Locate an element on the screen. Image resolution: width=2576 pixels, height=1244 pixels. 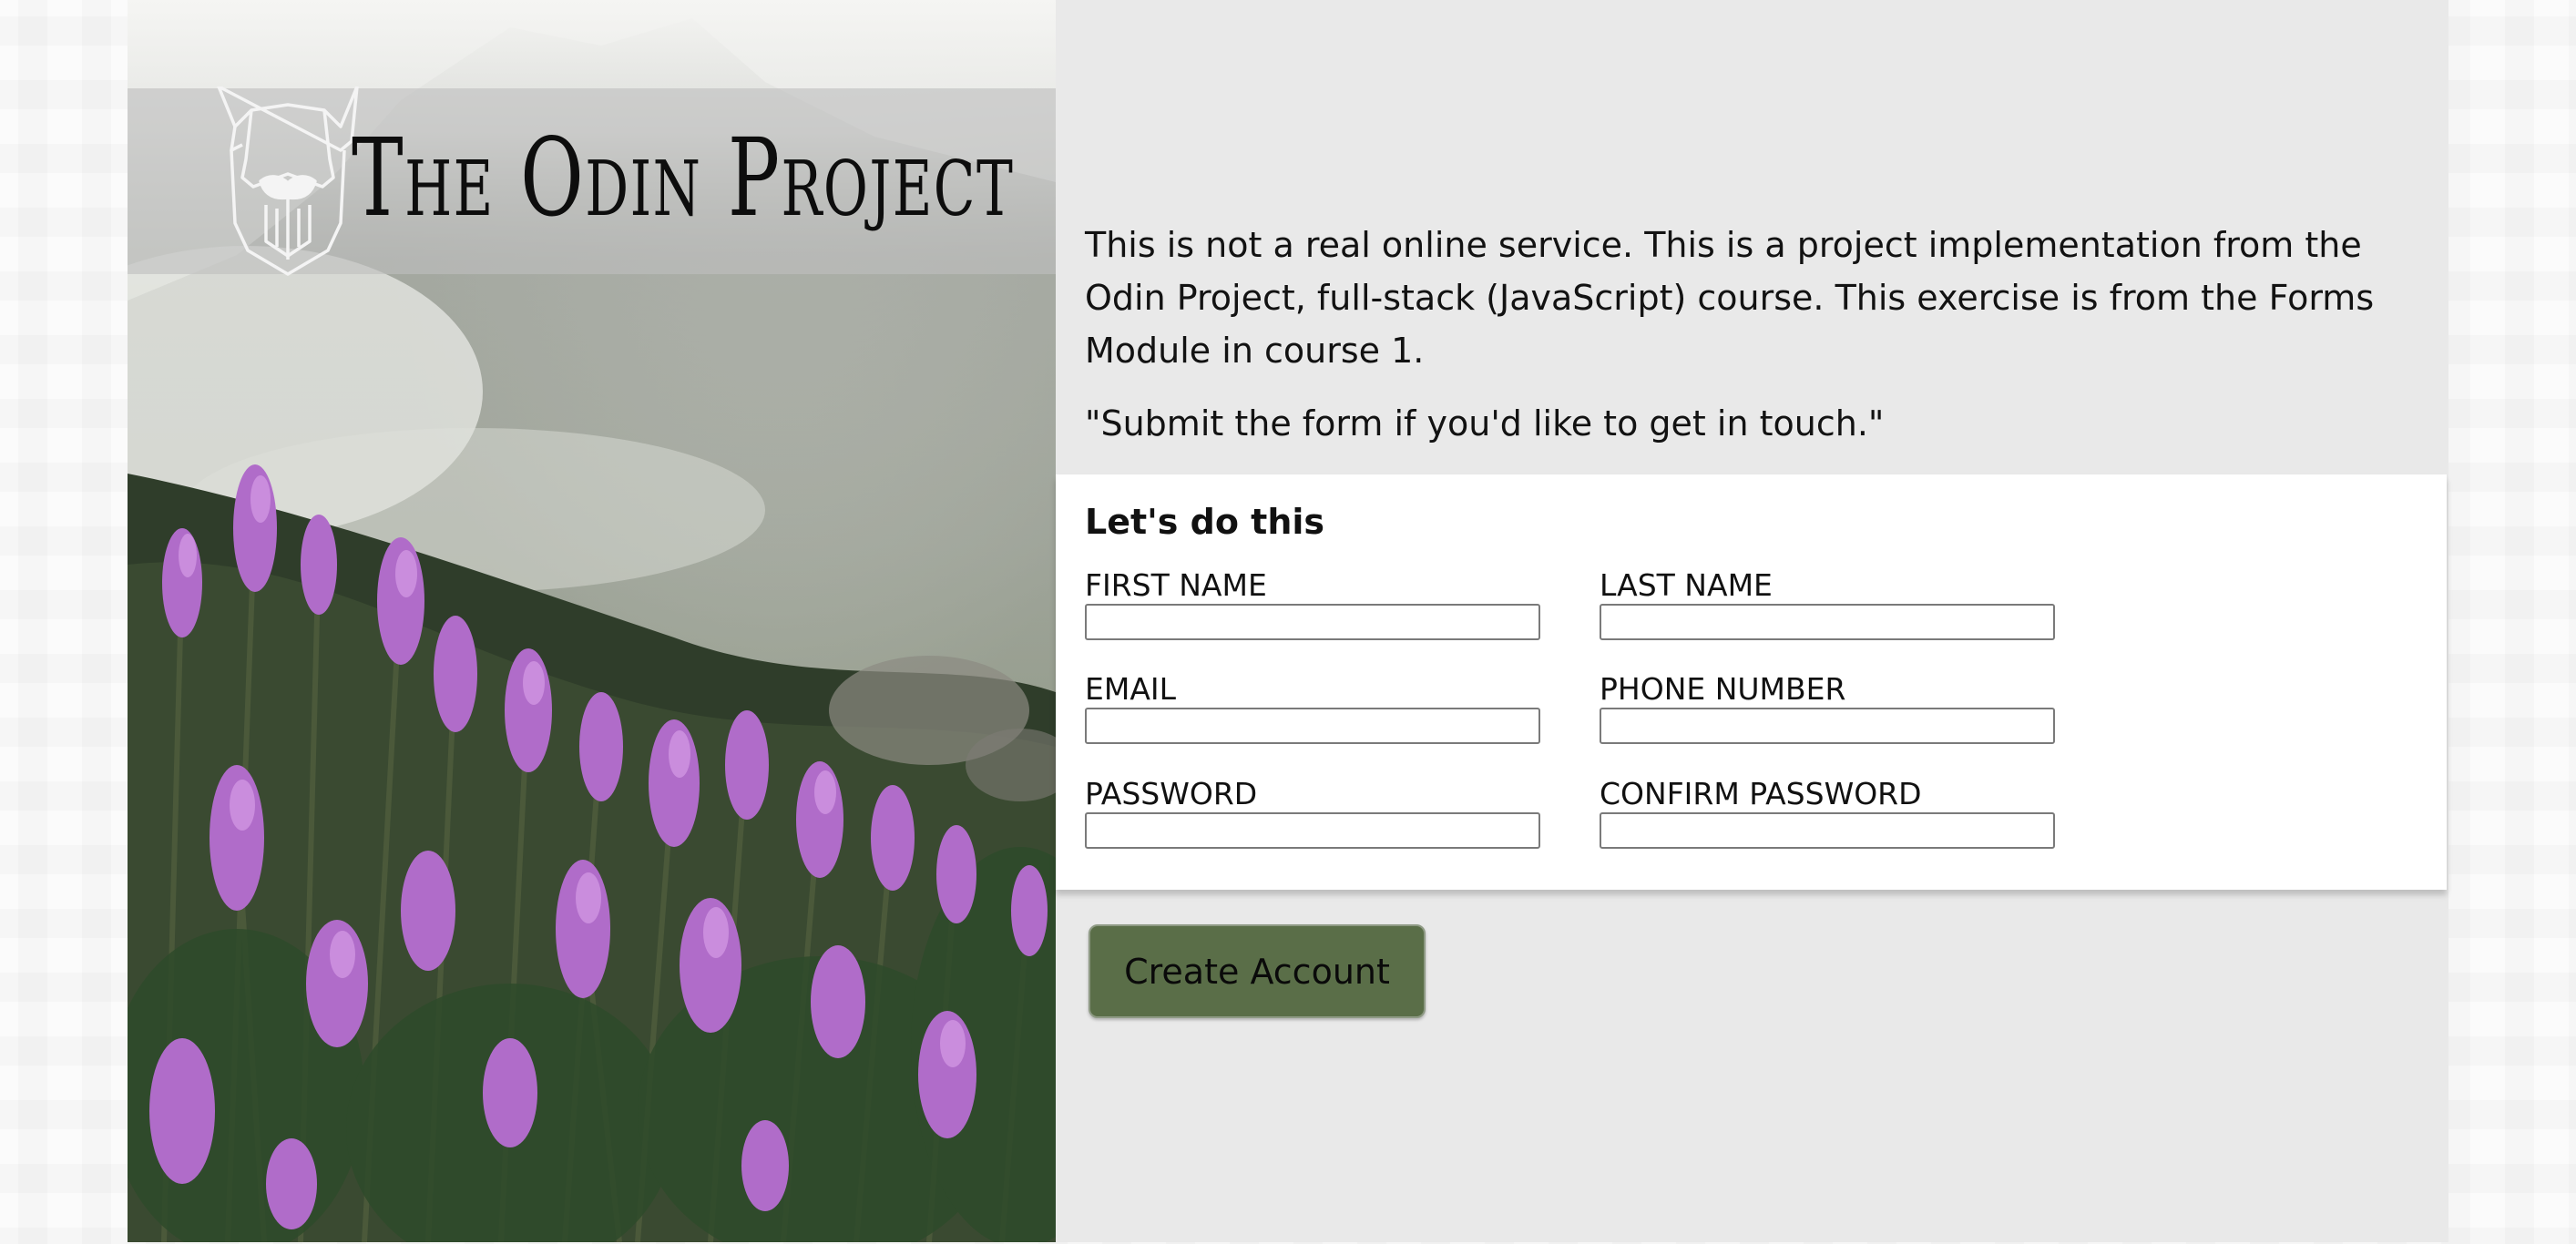
confirm-password-label: CONFIRM PASSWORD is located at coordinates (1761, 793).